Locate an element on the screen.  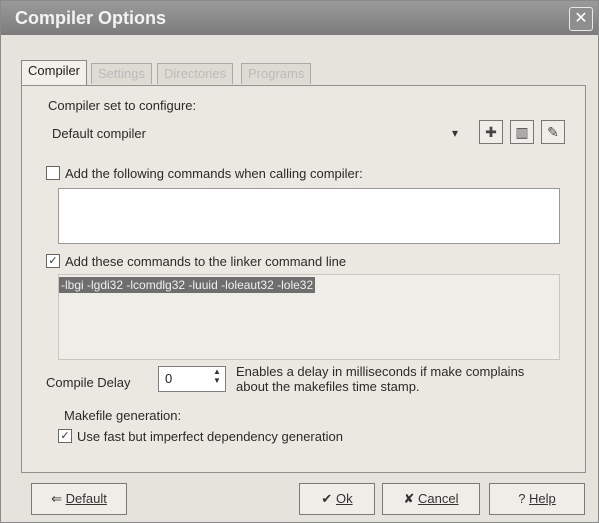
close-icon: ✘ is located at coordinates (409, 498).